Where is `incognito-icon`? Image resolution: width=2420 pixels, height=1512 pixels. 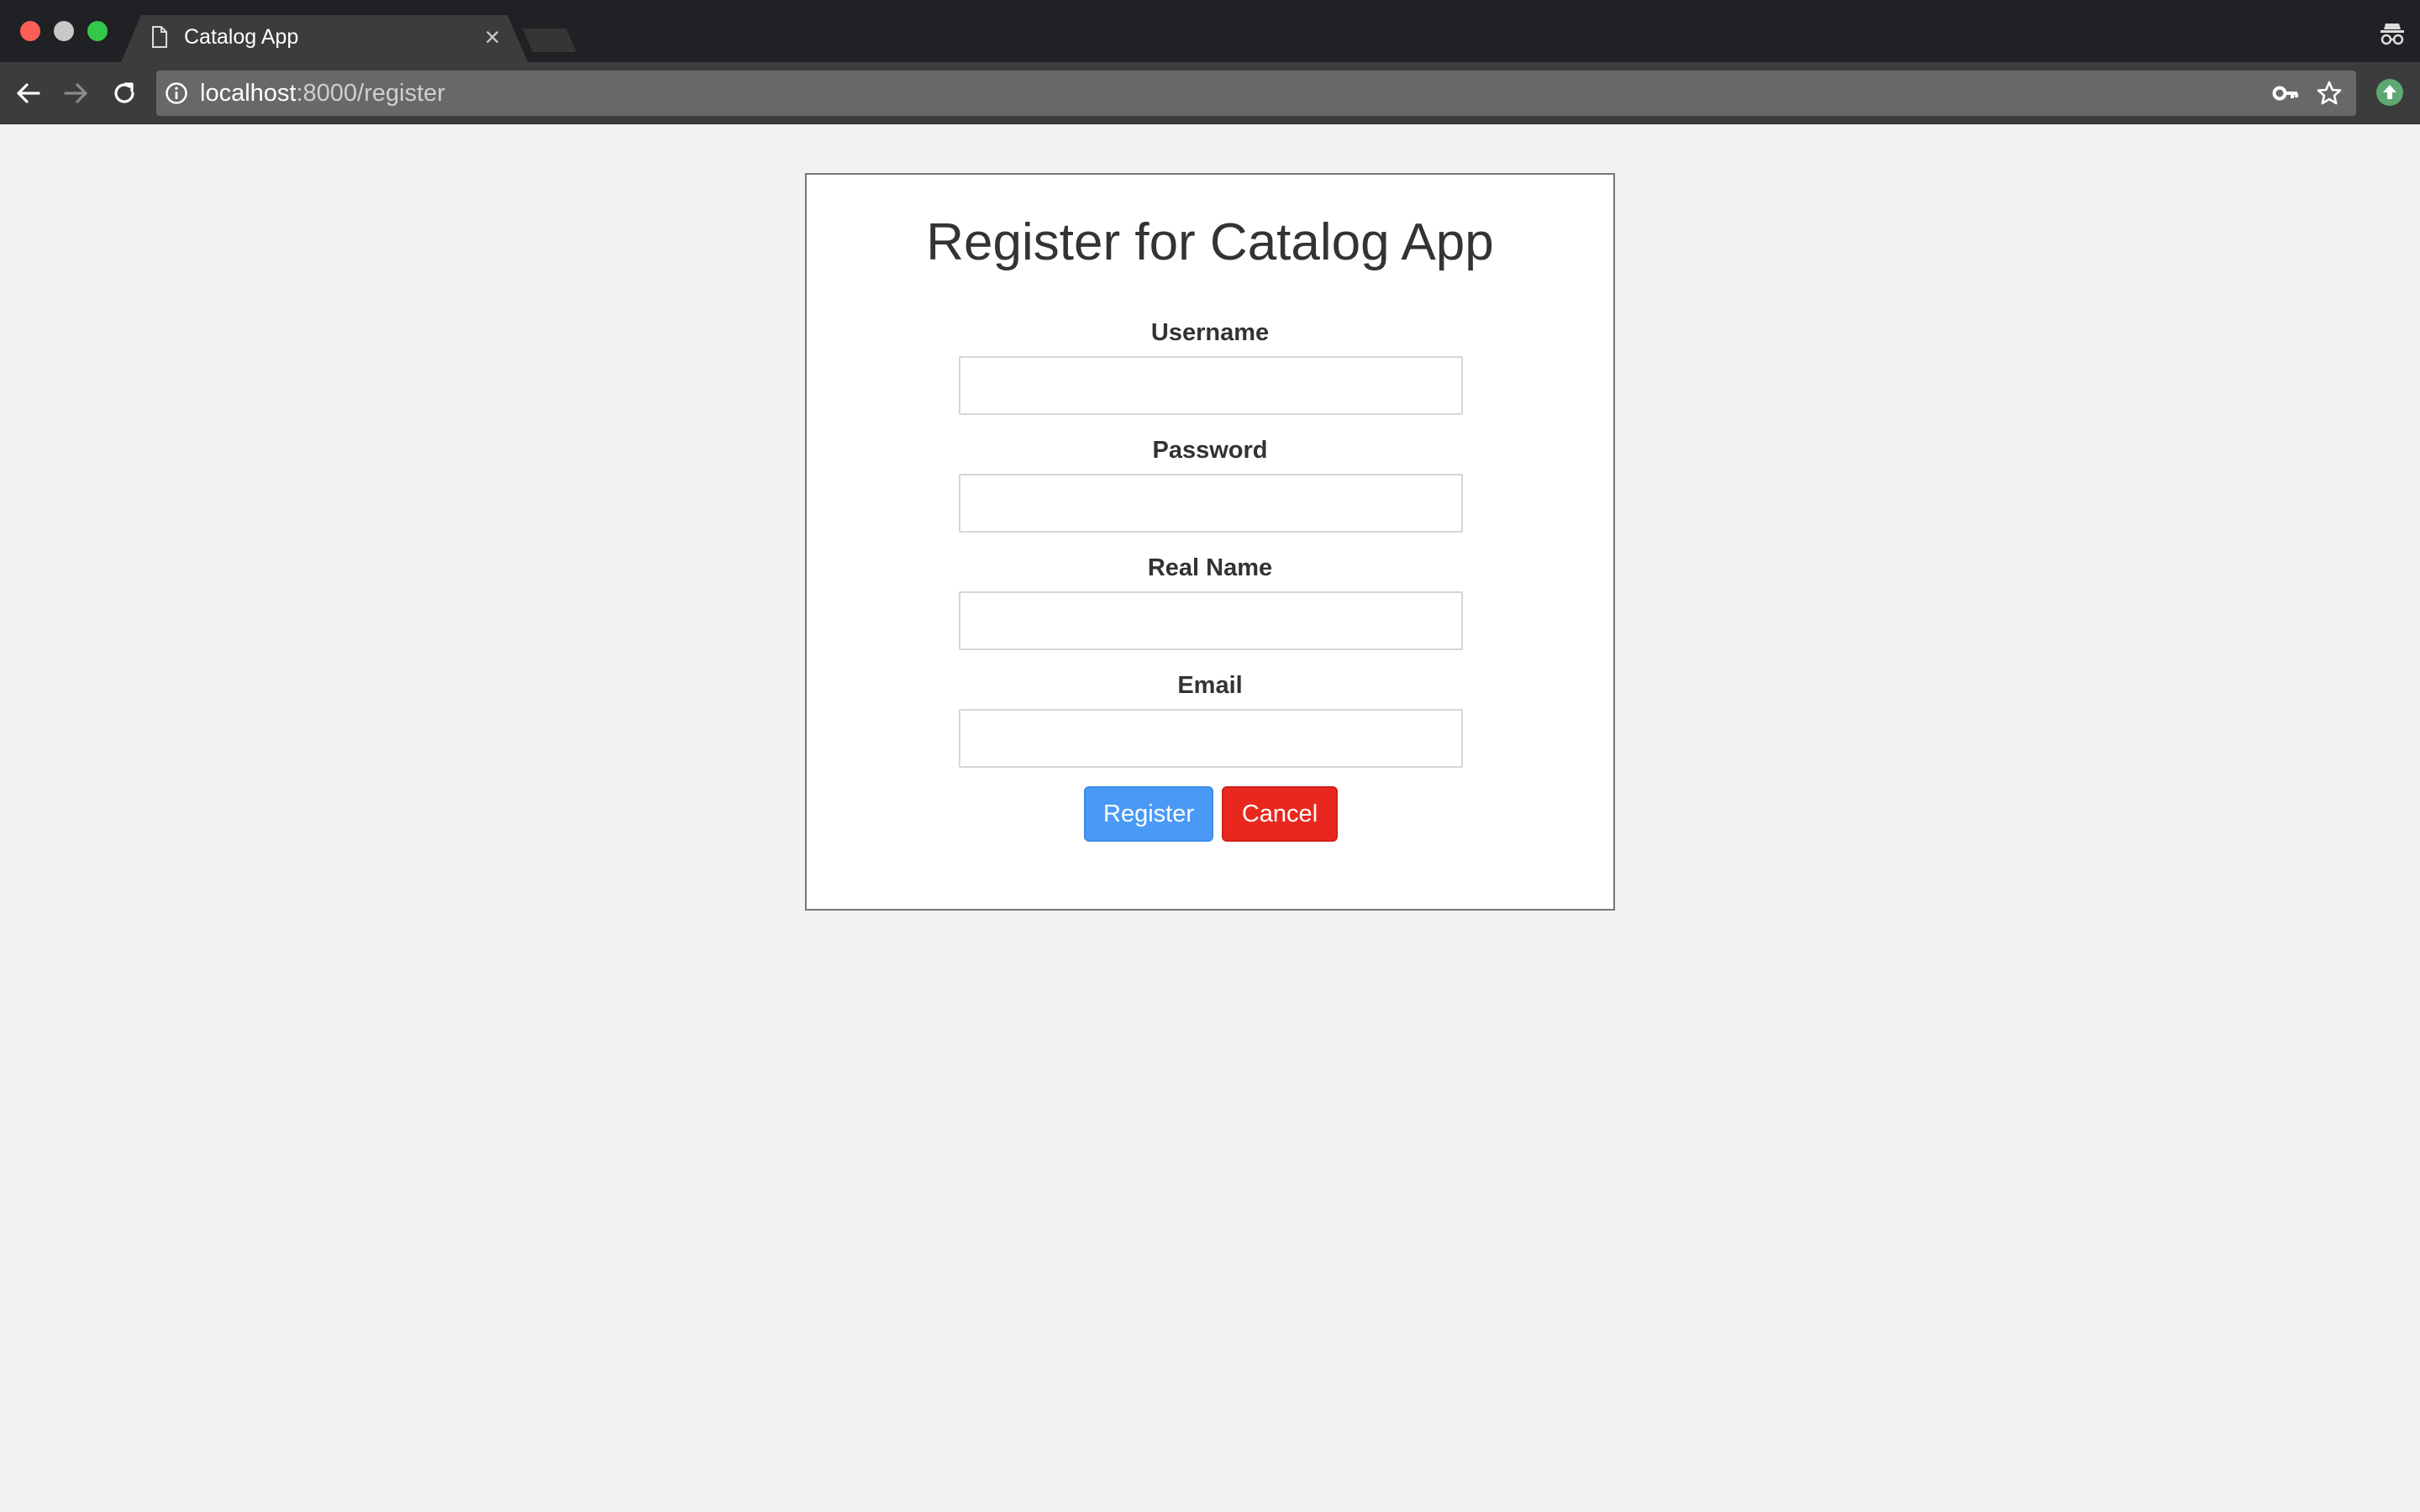
incognito-icon is located at coordinates (2392, 34).